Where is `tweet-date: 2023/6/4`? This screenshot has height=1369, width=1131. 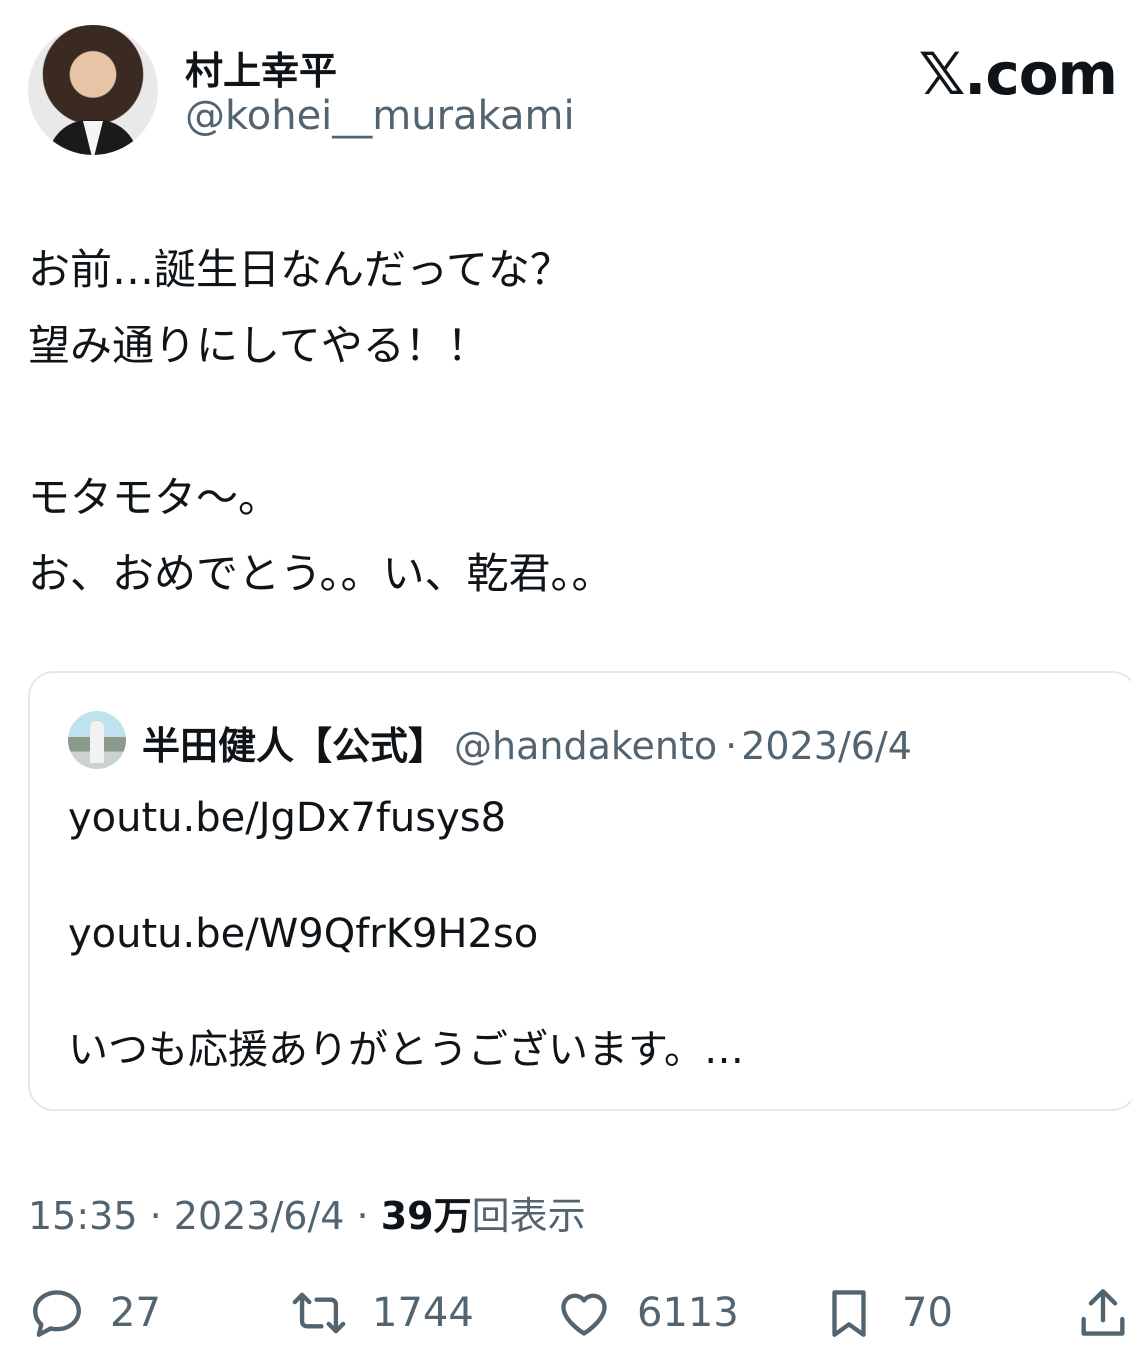 tweet-date: 2023/6/4 is located at coordinates (259, 1216).